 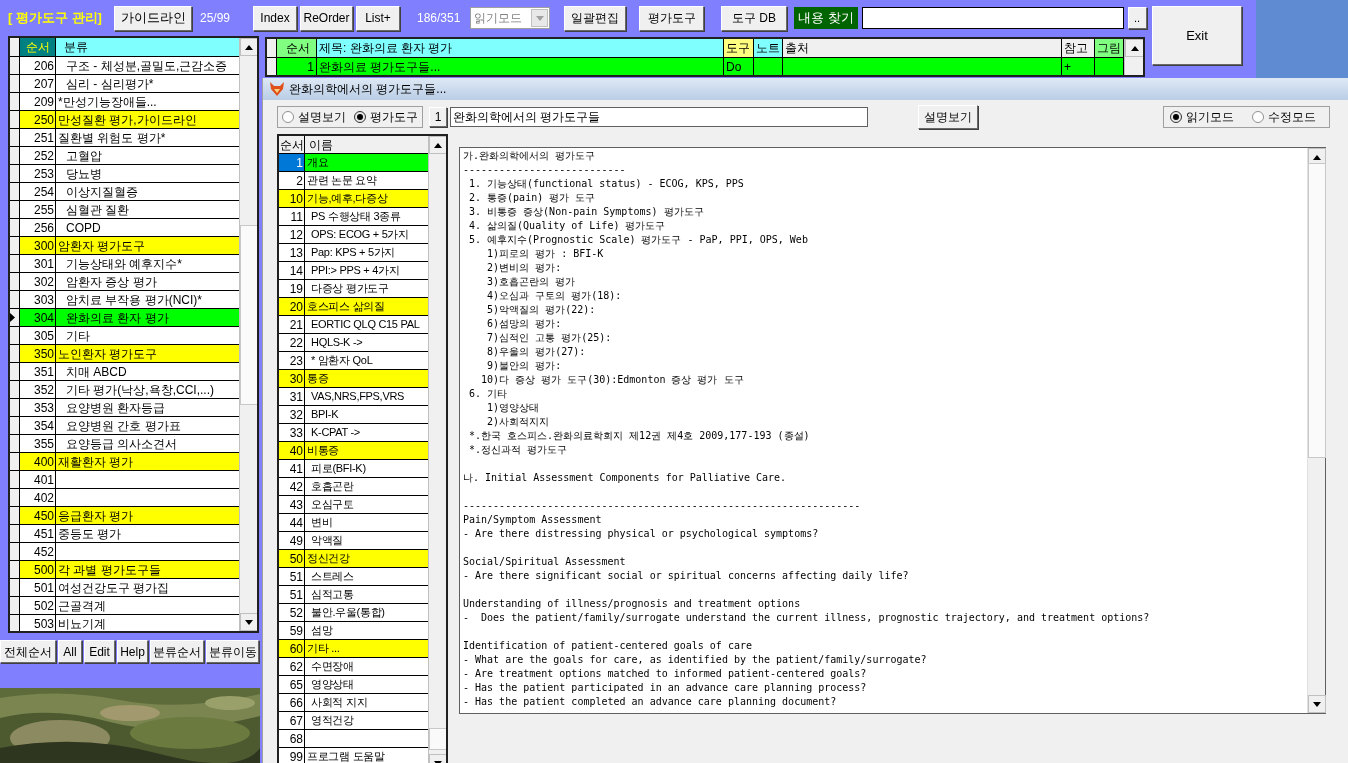 What do you see at coordinates (353, 685) in the screenshot?
I see `item-row: 65 영양상태` at bounding box center [353, 685].